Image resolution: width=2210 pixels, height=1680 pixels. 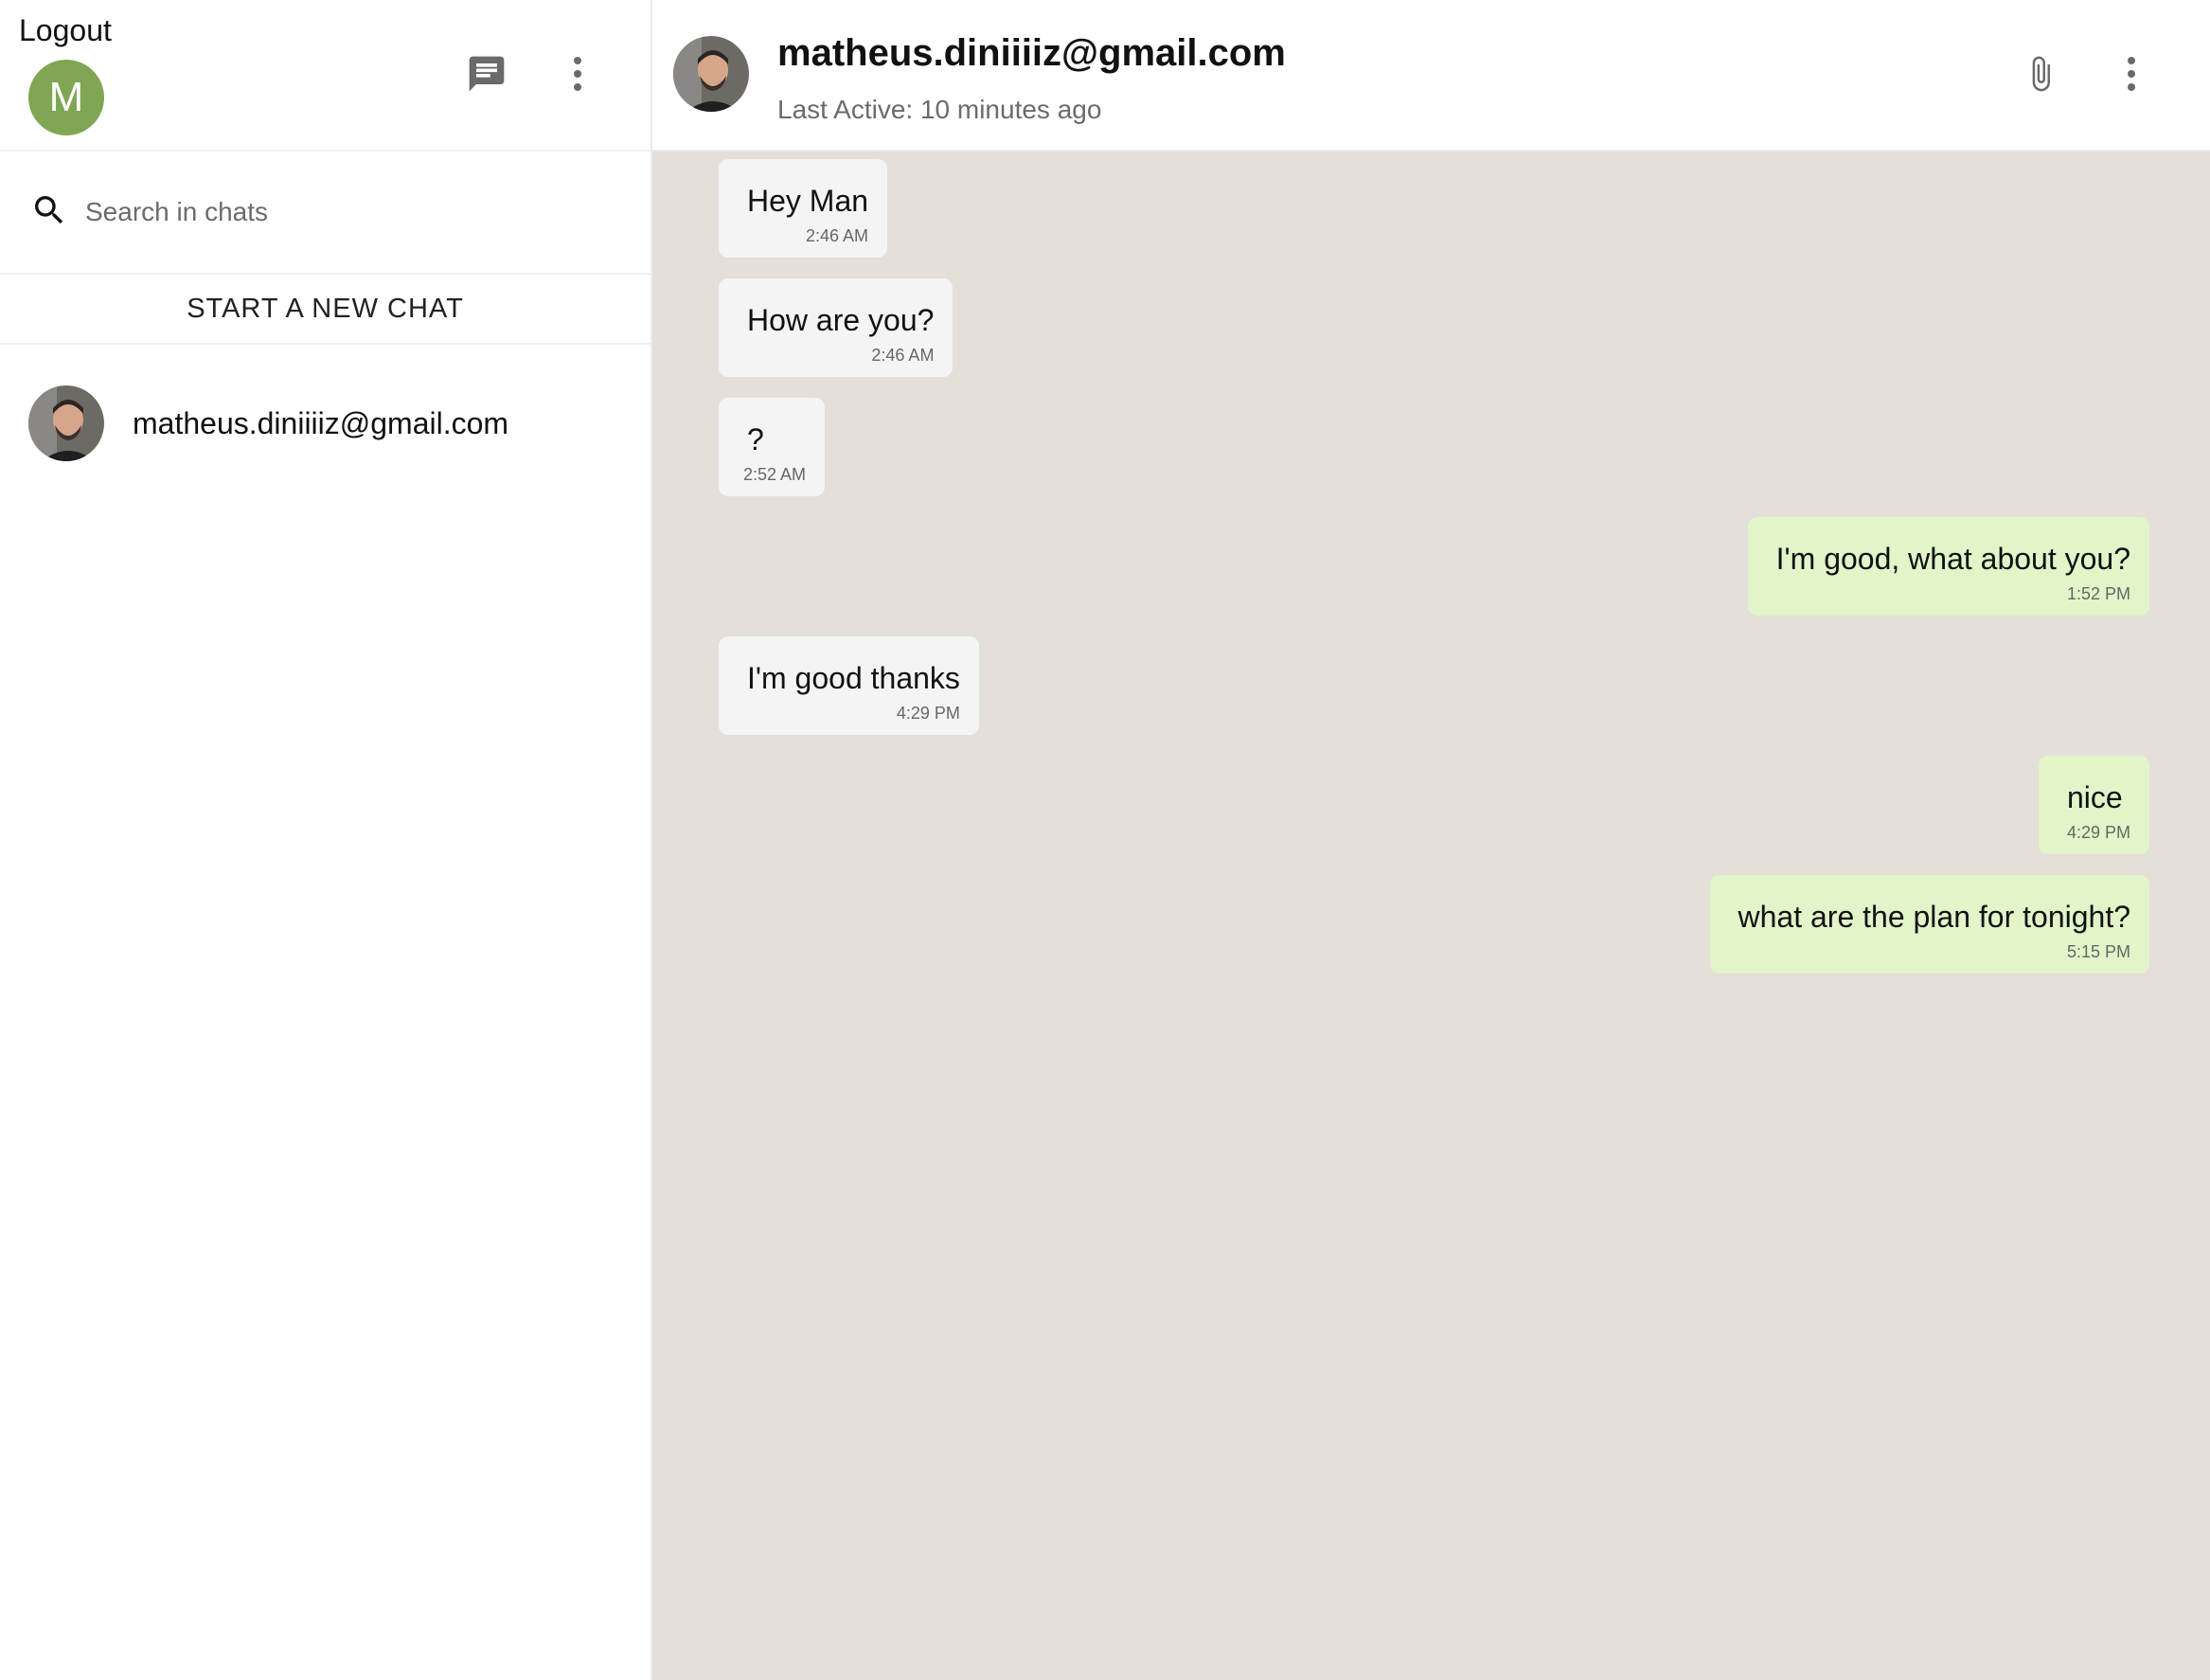 What do you see at coordinates (772, 447) in the screenshot?
I see `message-bubble-incoming: ? 2:52 AM` at bounding box center [772, 447].